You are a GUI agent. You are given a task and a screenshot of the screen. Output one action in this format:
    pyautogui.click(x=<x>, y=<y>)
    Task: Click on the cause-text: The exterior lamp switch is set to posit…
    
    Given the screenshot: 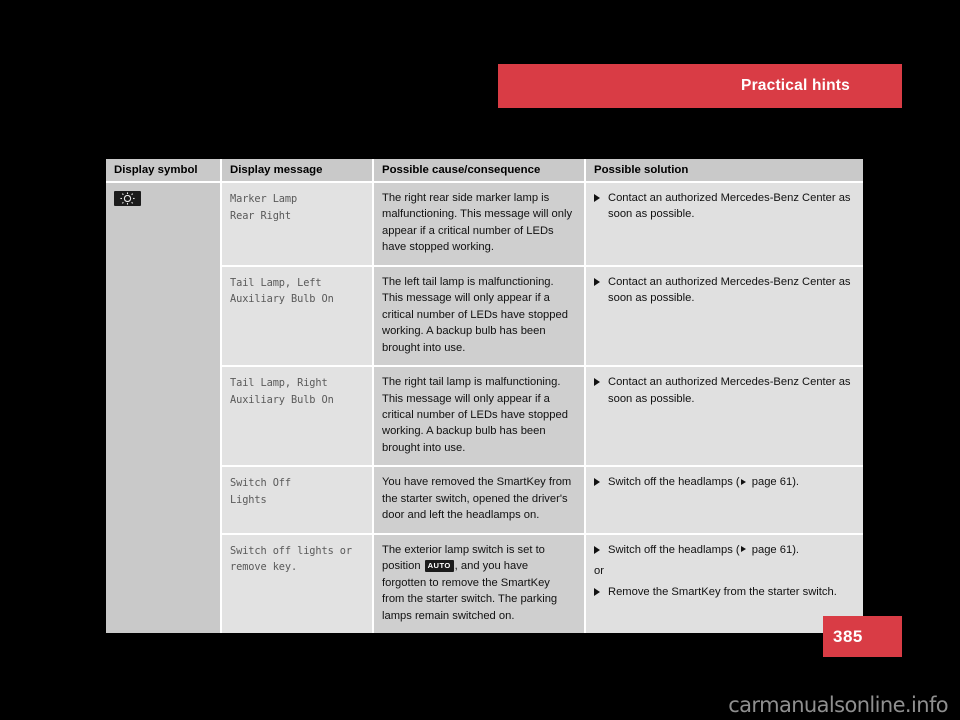 What is the action you would take?
    pyautogui.click(x=479, y=583)
    